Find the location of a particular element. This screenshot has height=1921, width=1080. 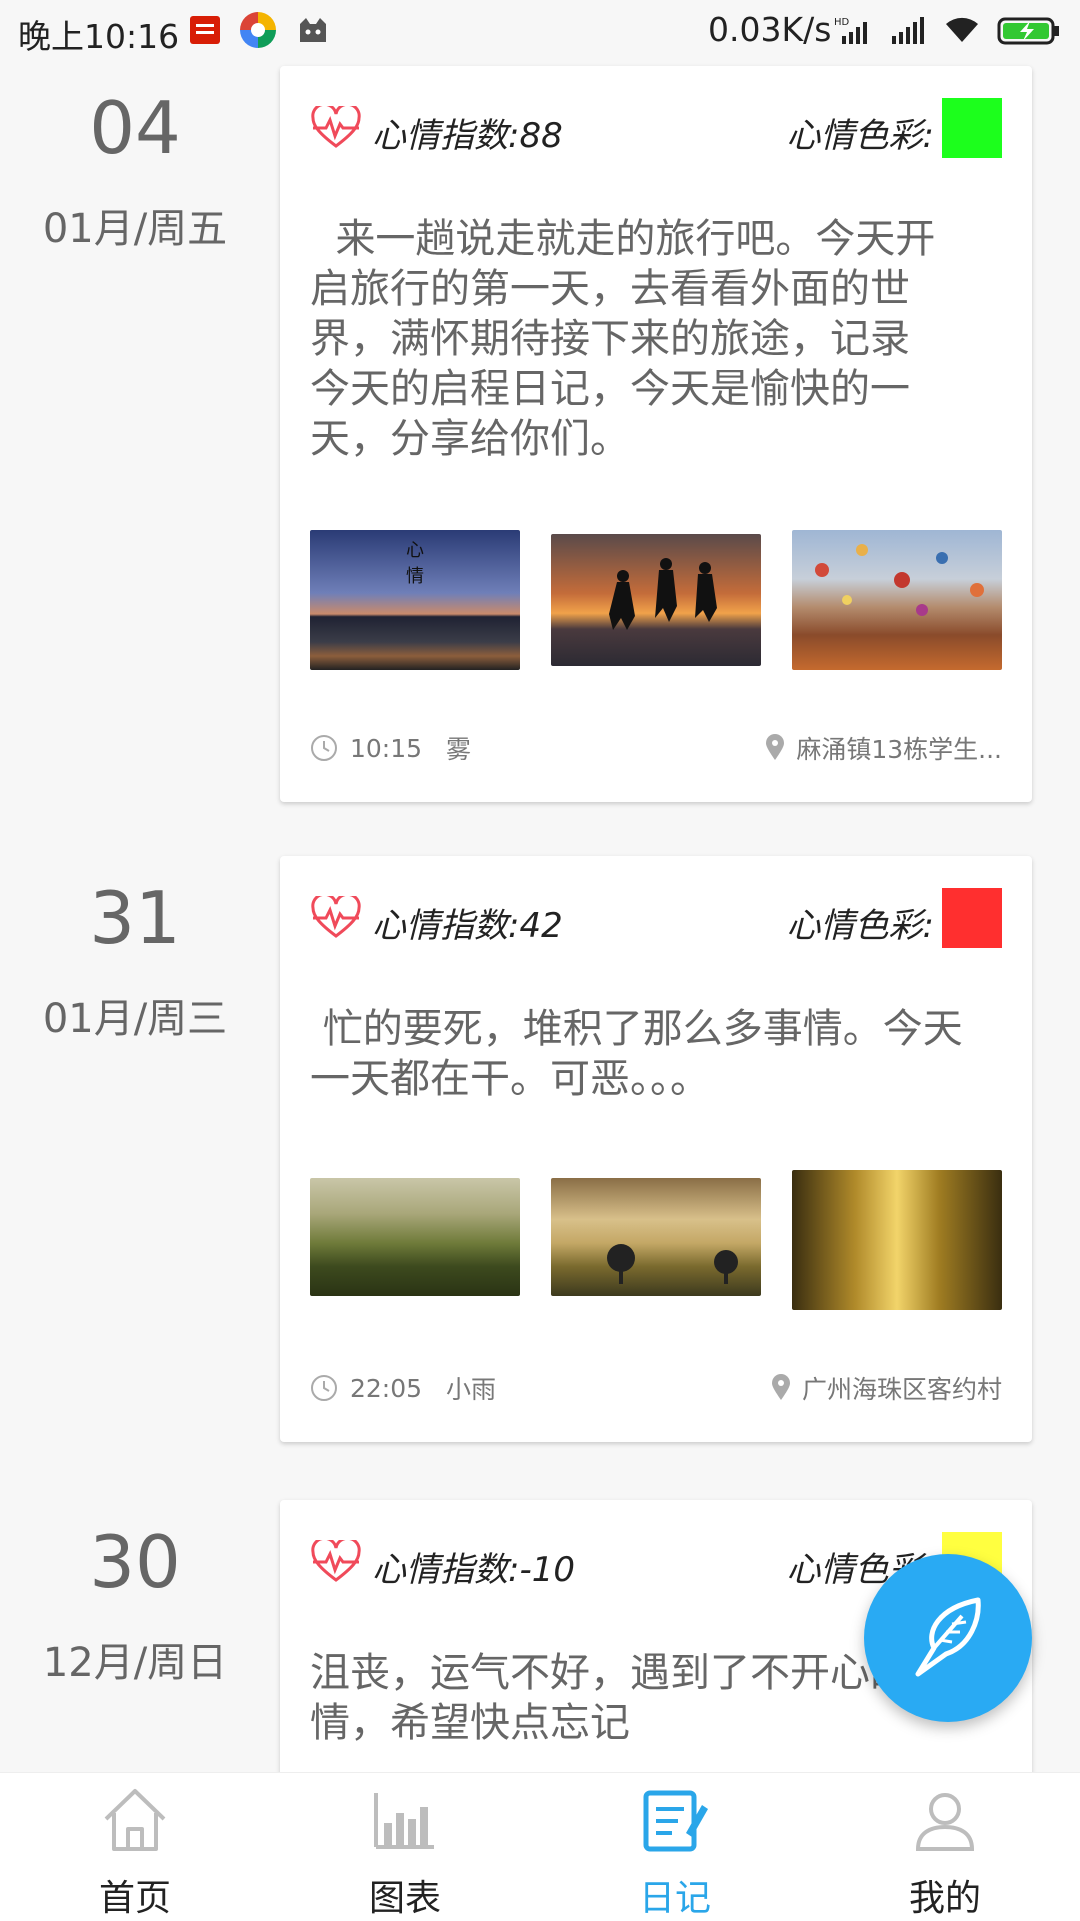

sunset-jump-photo is located at coordinates (656, 600).